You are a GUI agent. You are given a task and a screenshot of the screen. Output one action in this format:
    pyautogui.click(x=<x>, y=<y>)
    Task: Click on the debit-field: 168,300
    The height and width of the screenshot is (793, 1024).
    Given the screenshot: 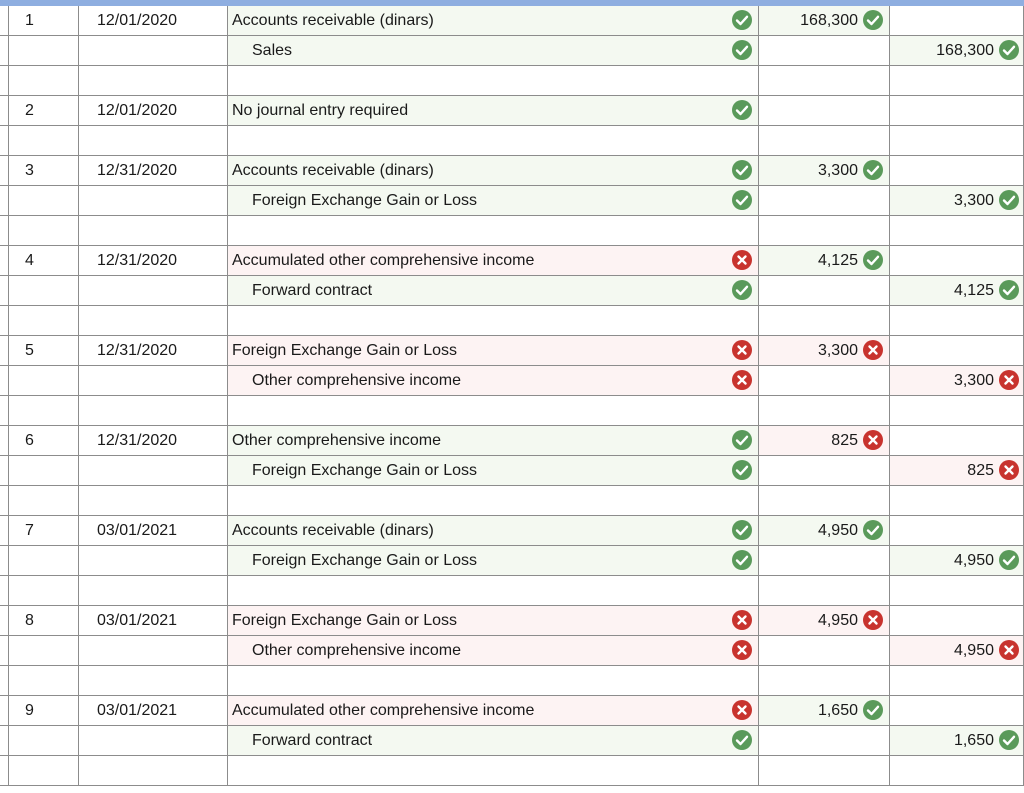 What is the action you would take?
    pyautogui.click(x=823, y=20)
    